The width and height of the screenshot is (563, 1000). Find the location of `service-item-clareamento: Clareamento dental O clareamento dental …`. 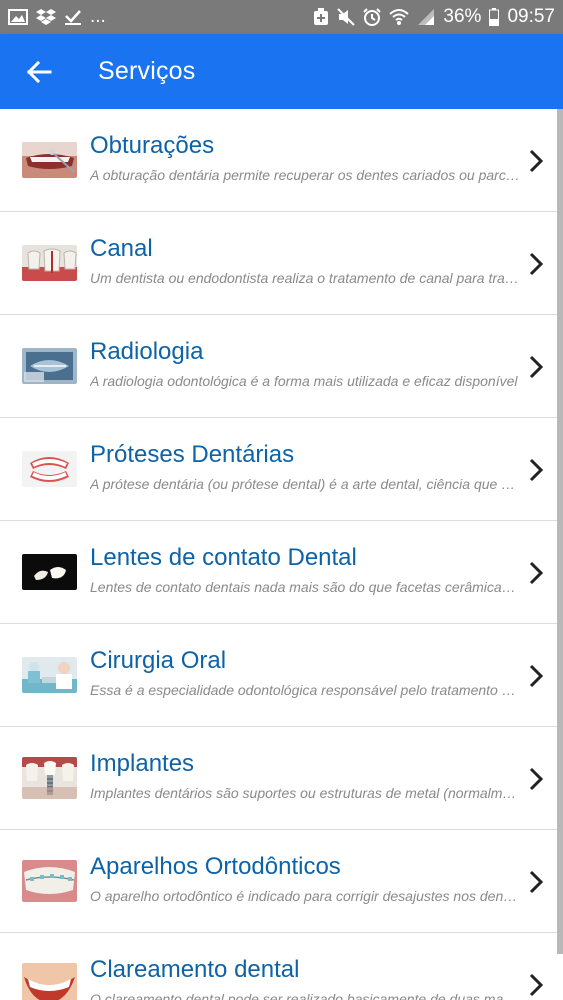

service-item-clareamento: Clareamento dental O clareamento dental … is located at coordinates (278, 966).